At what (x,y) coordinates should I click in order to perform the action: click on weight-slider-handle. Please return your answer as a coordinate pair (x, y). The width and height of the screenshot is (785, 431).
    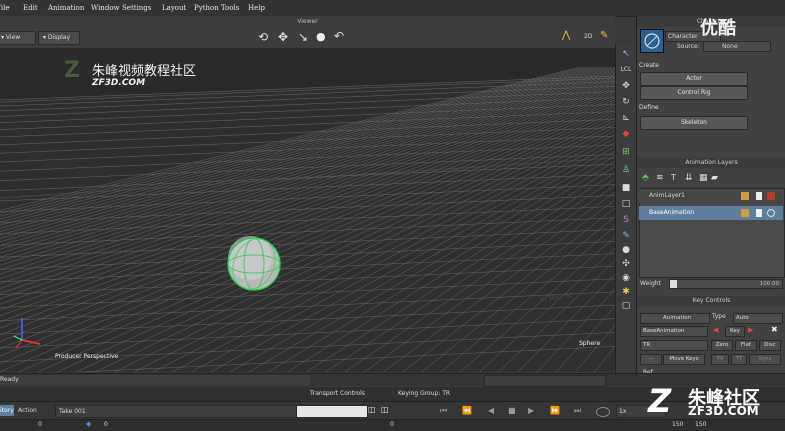
    Looking at the image, I should click on (673, 284).